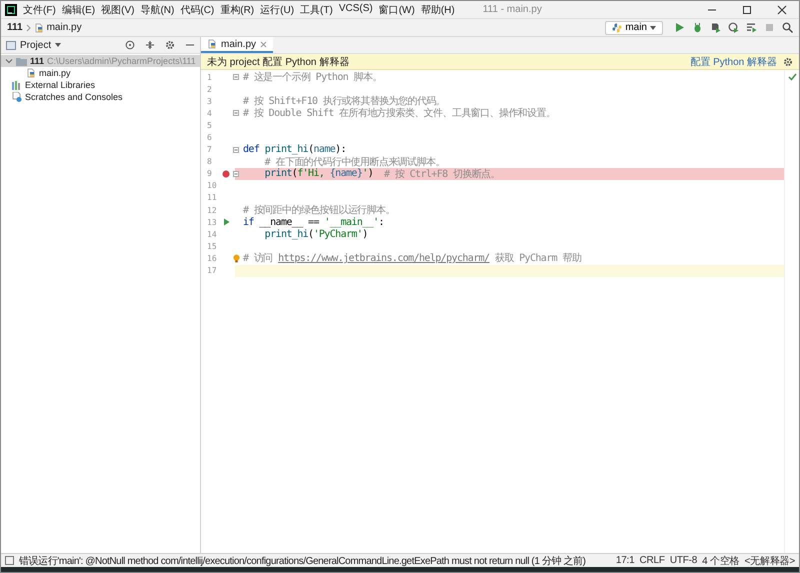 The height and width of the screenshot is (573, 800). Describe the element at coordinates (733, 27) in the screenshot. I see `profile-icon` at that location.